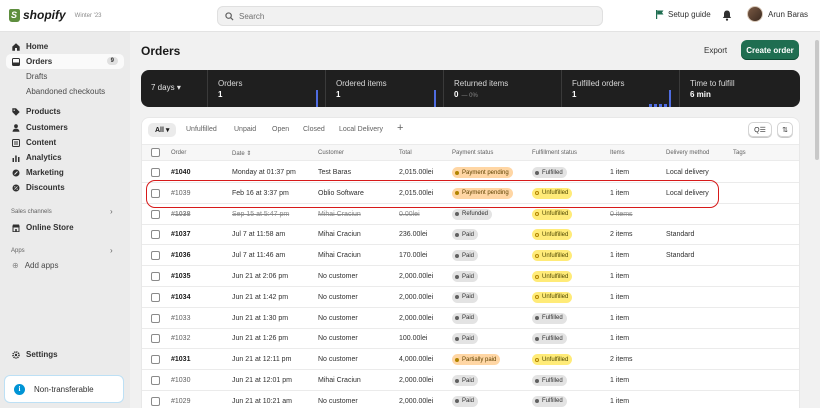  Describe the element at coordinates (405, 153) in the screenshot. I see `column-header: Total` at that location.